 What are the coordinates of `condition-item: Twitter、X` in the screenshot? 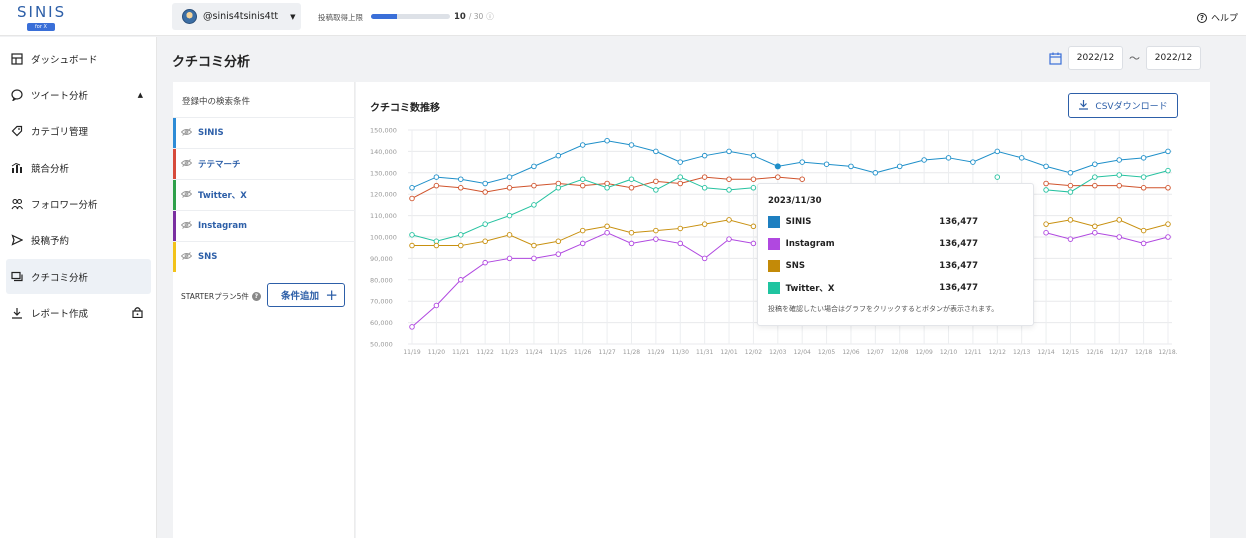 It's located at (264, 194).